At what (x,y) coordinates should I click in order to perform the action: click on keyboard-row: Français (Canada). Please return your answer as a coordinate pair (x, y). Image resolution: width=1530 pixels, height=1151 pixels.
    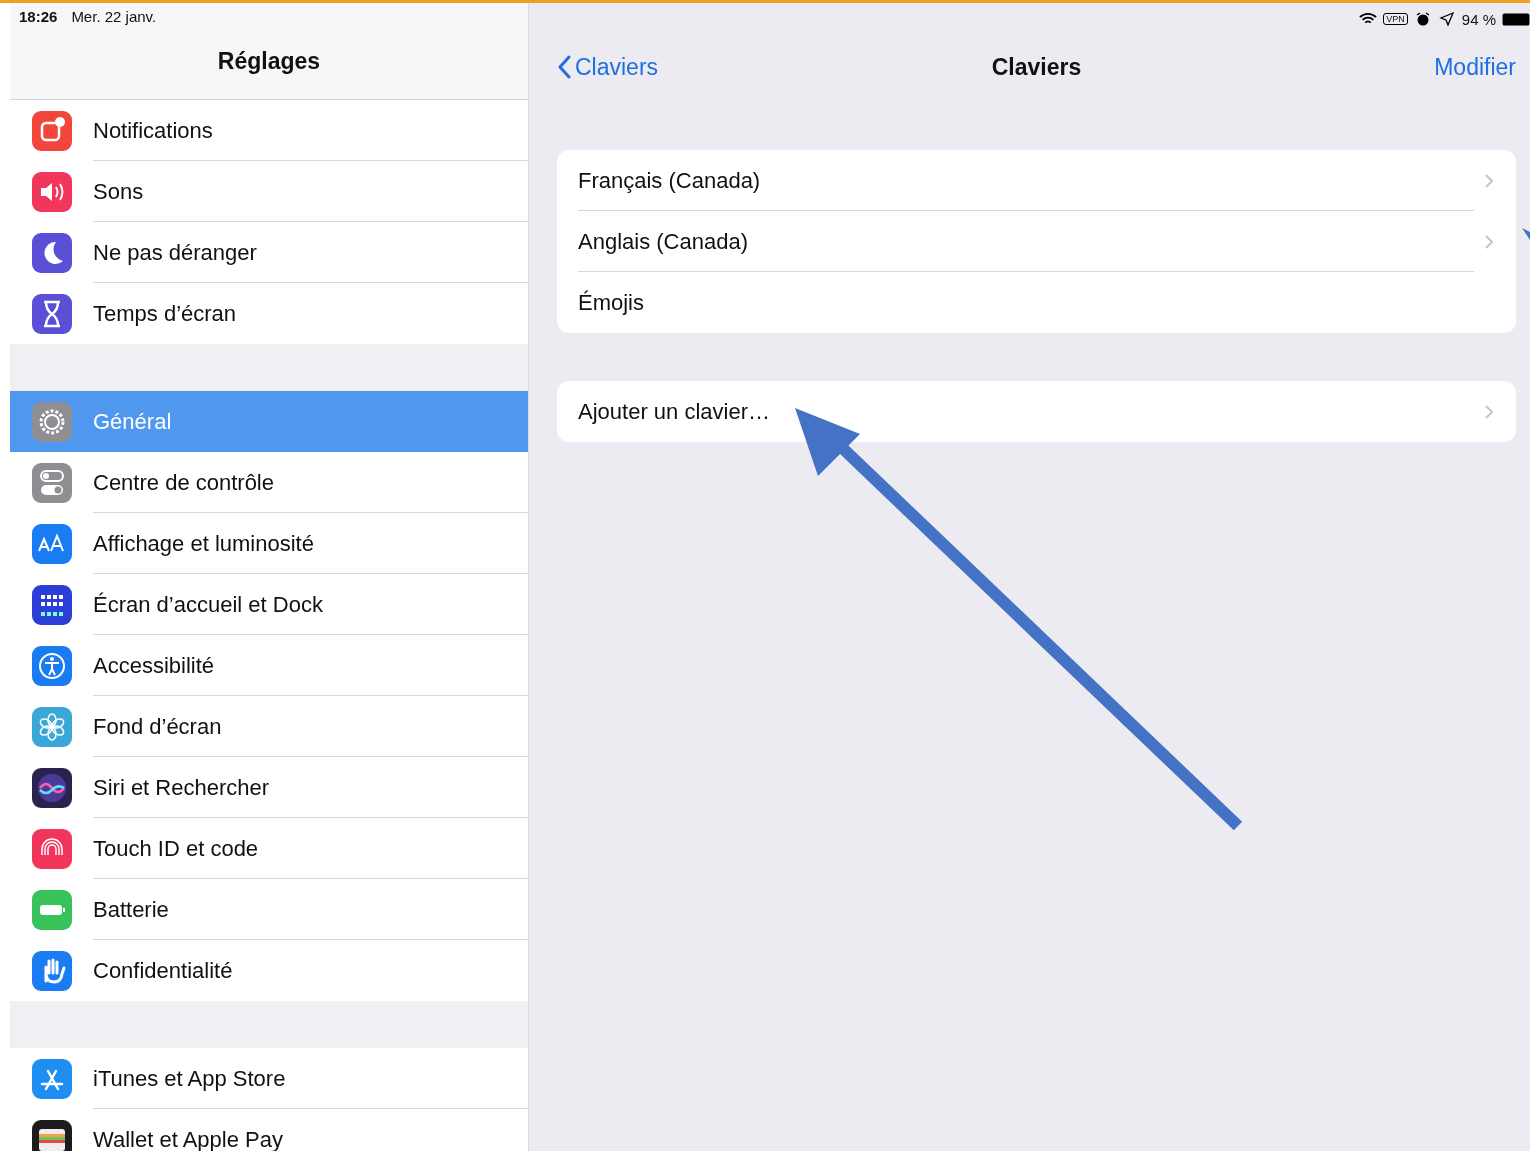
    Looking at the image, I should click on (1036, 180).